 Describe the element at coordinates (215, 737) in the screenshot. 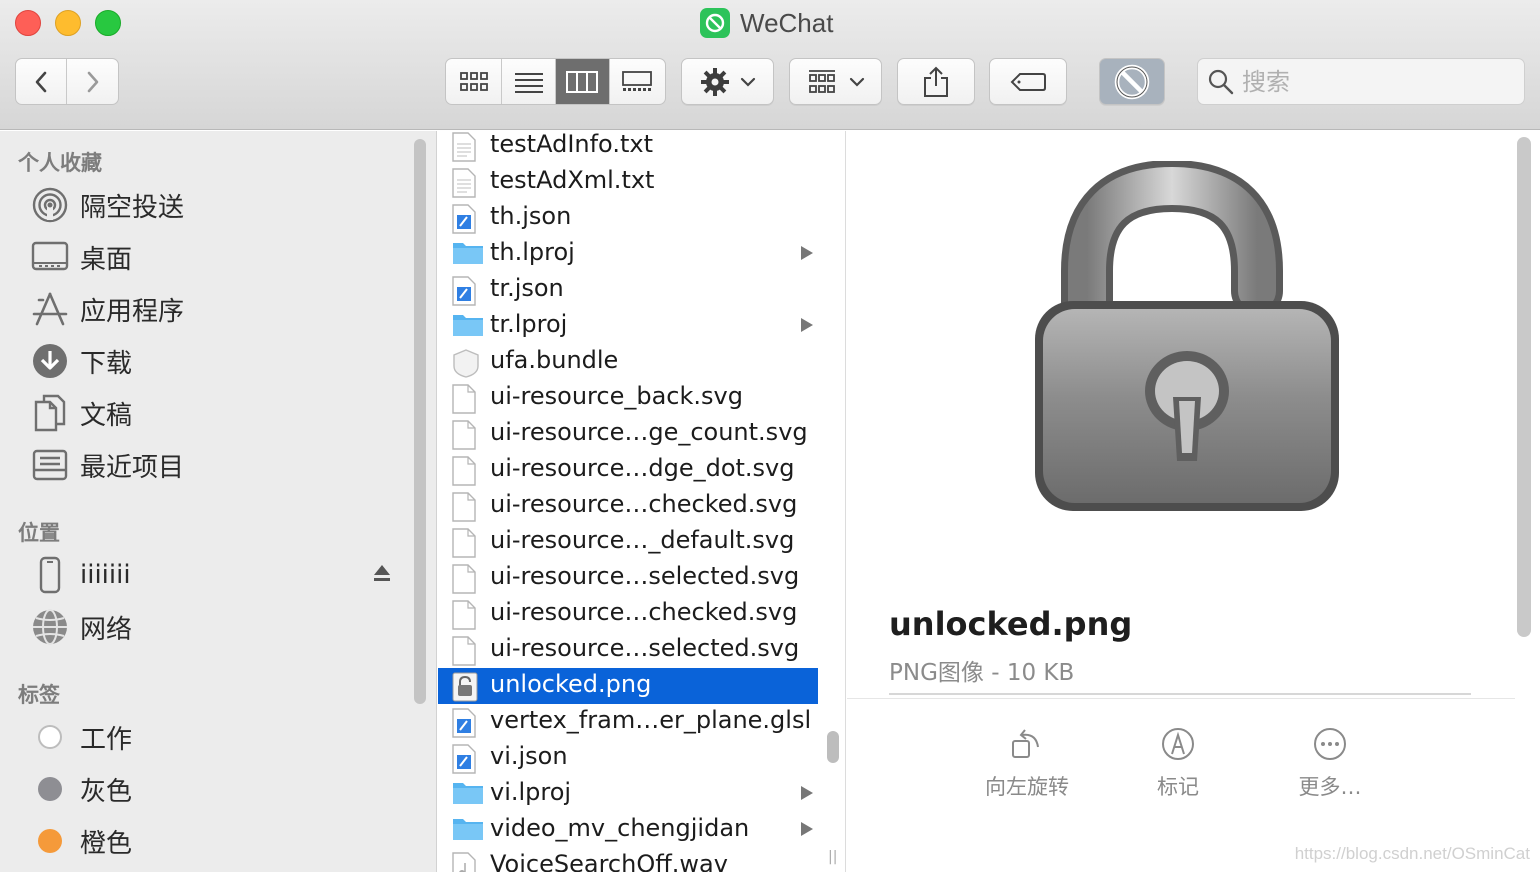

I see `sidebar-item-tag-work: 工作` at that location.